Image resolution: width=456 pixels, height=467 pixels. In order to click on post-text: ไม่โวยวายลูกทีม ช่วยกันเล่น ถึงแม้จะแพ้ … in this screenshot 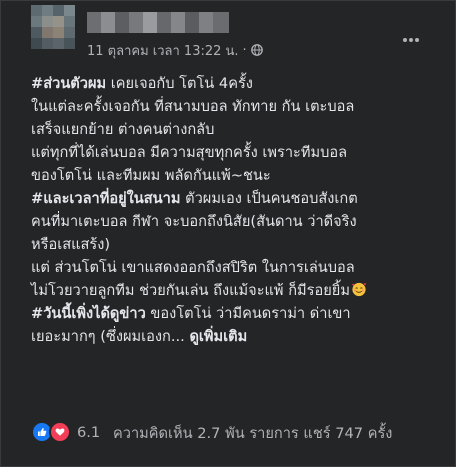, I will do `click(190, 290)`.